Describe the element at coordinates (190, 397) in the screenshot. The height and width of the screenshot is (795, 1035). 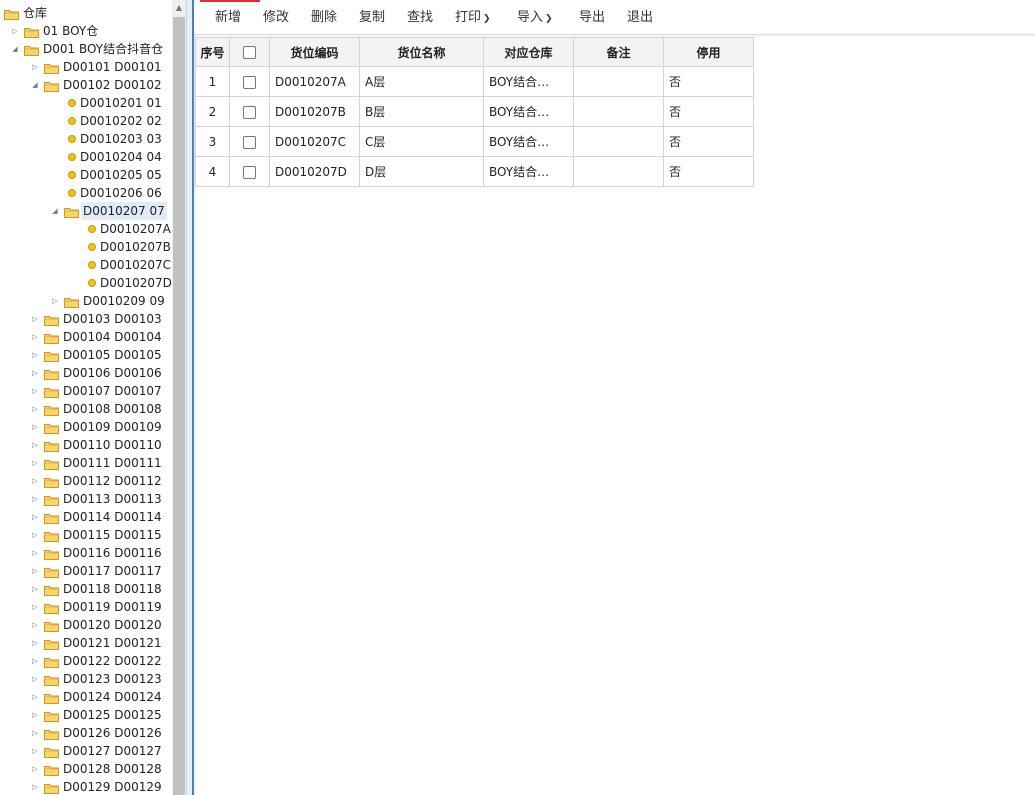
I see `panel-splitter` at that location.